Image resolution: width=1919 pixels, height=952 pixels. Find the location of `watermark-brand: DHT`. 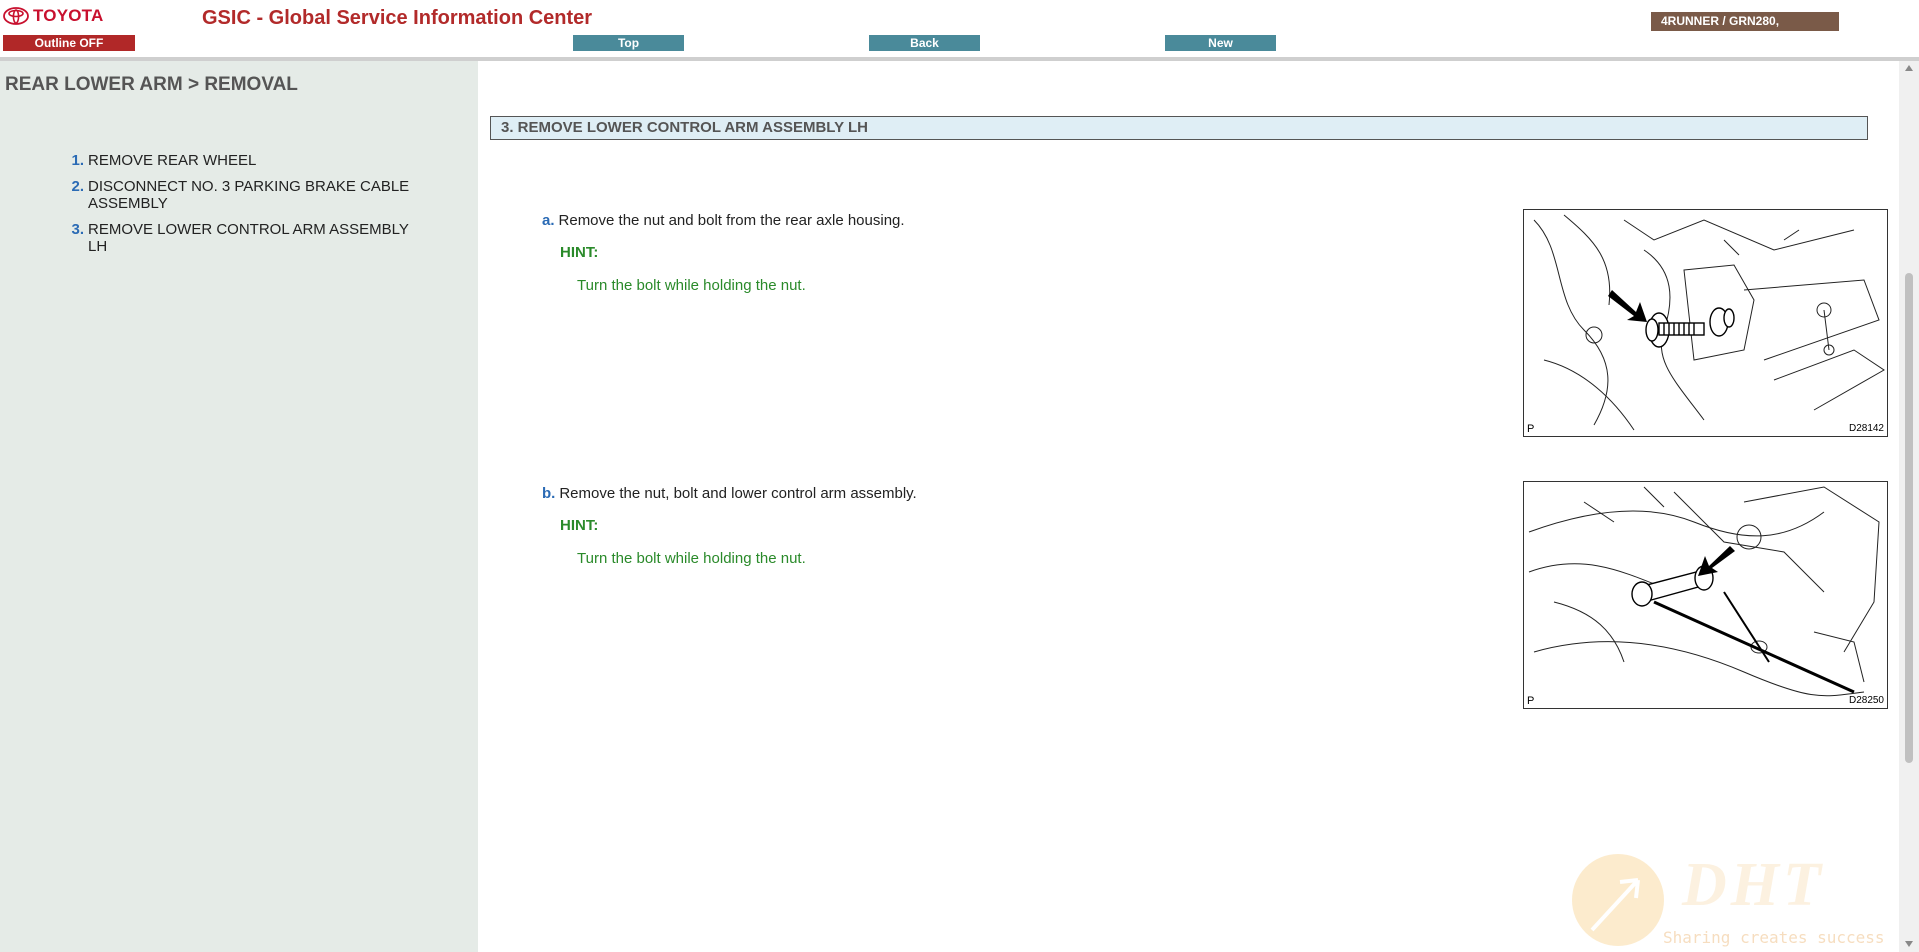

watermark-brand: DHT is located at coordinates (1753, 885).